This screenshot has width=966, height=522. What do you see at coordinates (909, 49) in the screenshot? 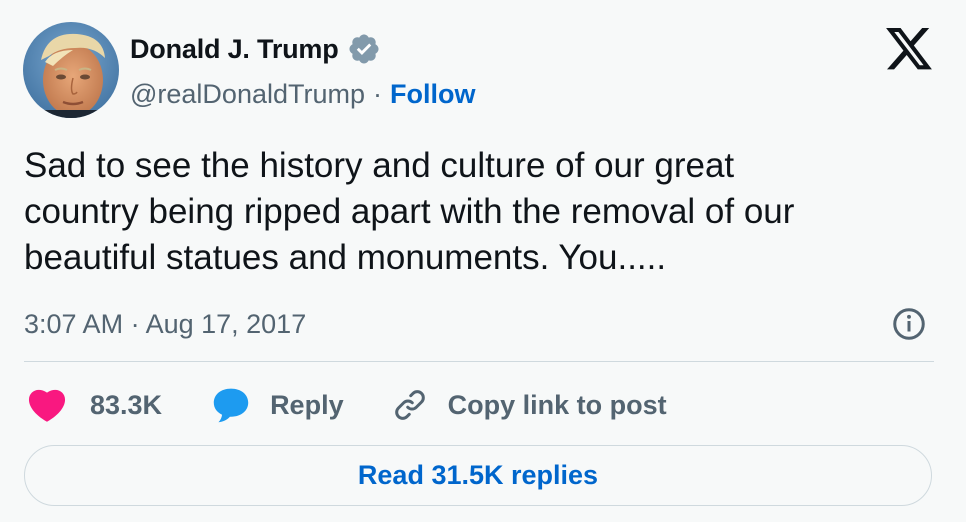
I see `x-logo-icon` at bounding box center [909, 49].